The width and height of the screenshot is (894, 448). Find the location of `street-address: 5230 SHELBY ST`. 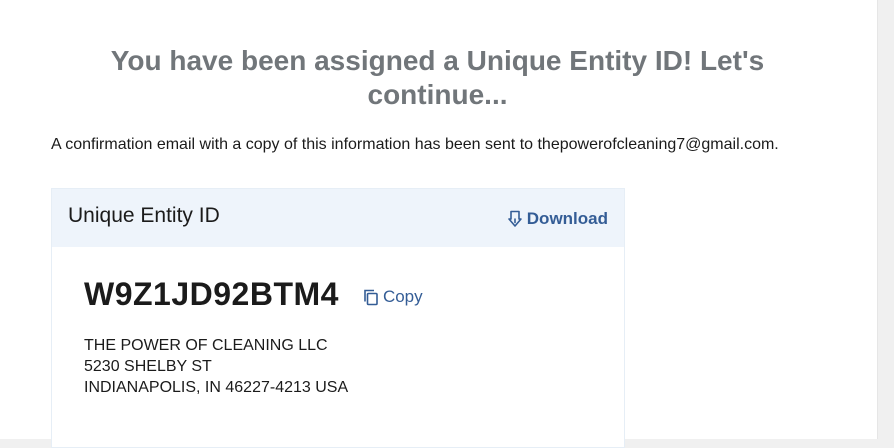

street-address: 5230 SHELBY ST is located at coordinates (148, 366).